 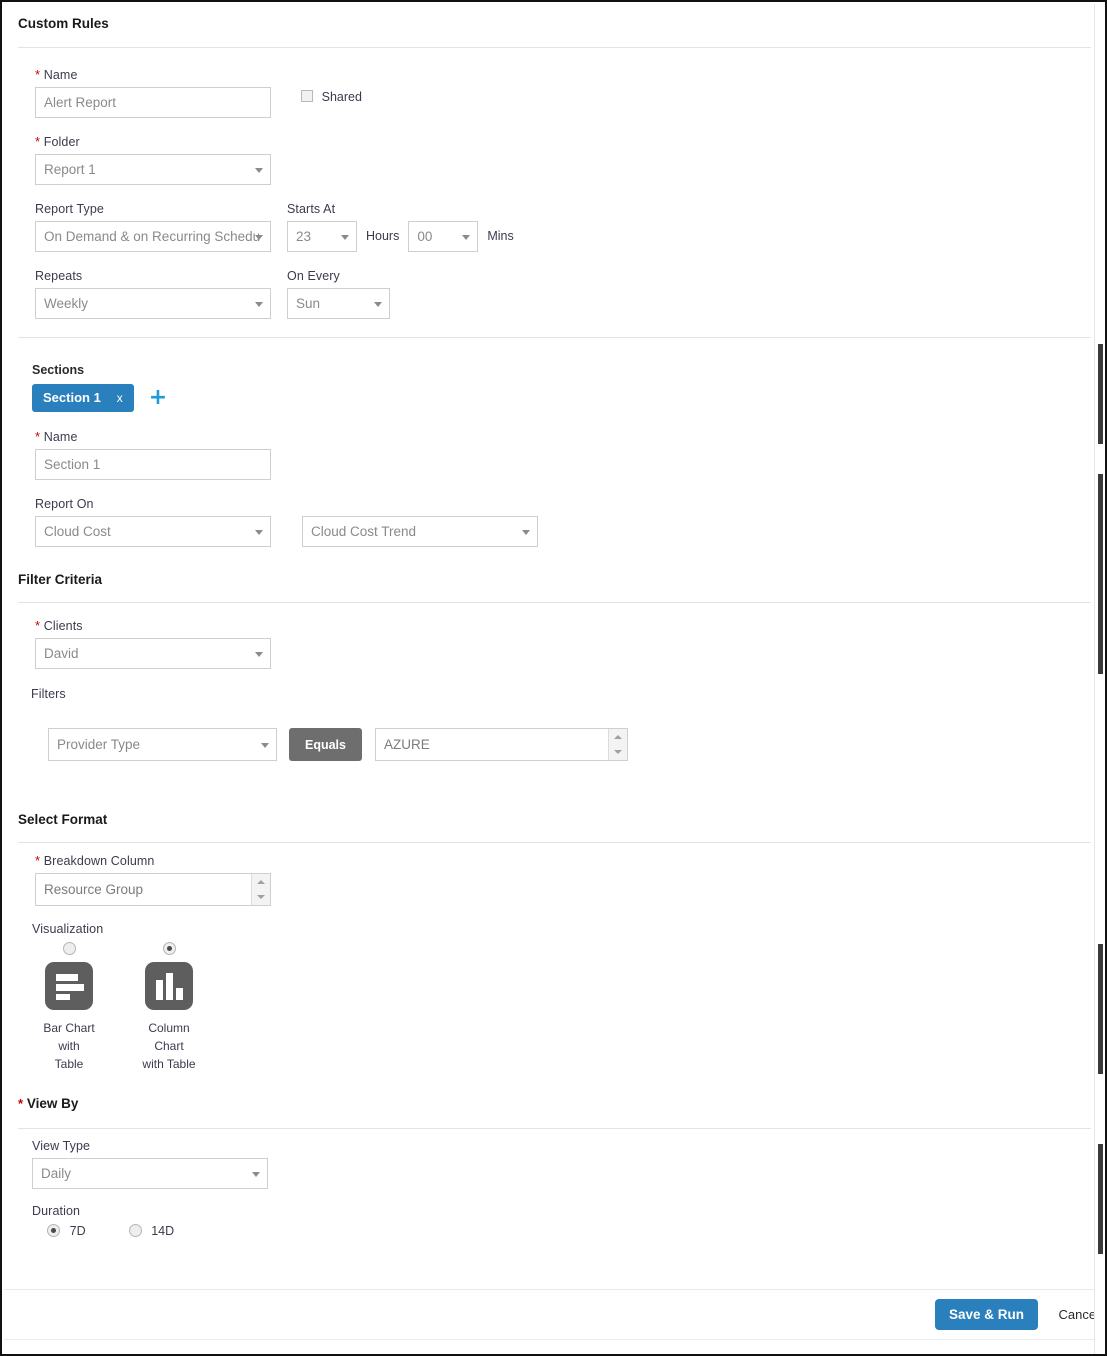 What do you see at coordinates (443, 236) in the screenshot?
I see `minutes-select: 00` at bounding box center [443, 236].